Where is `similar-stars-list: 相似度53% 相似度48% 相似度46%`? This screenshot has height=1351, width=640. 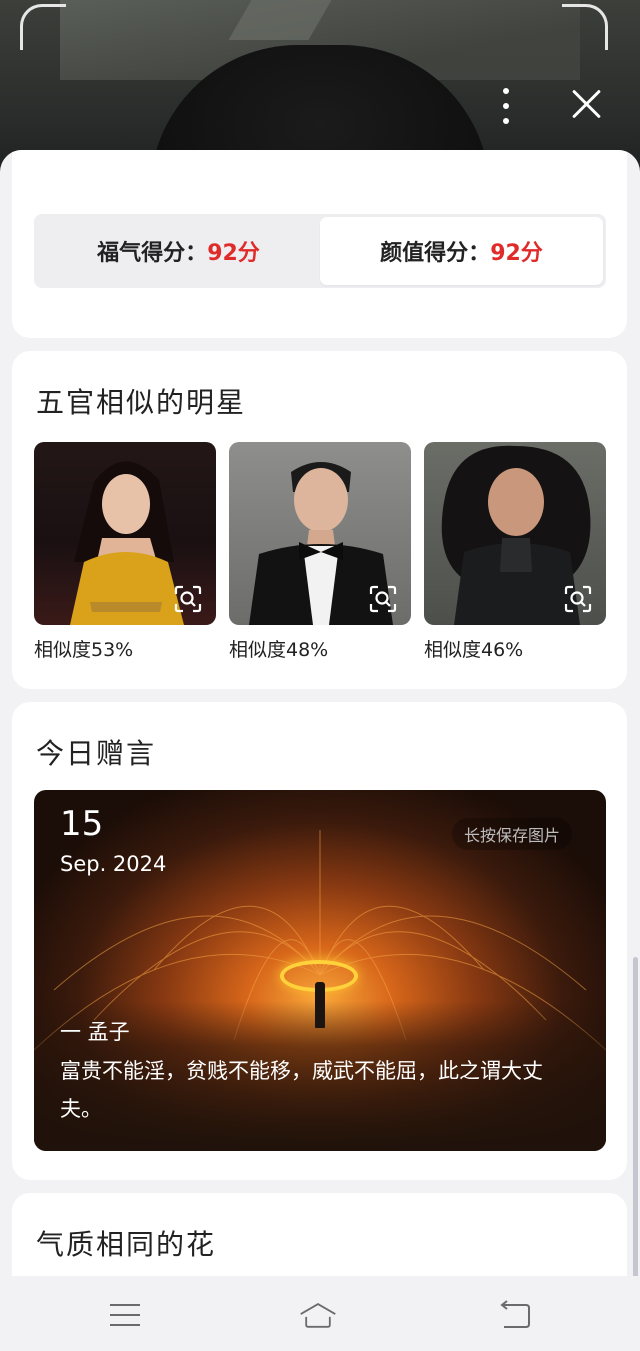 similar-stars-list: 相似度53% 相似度48% 相似度46% is located at coordinates (320, 552).